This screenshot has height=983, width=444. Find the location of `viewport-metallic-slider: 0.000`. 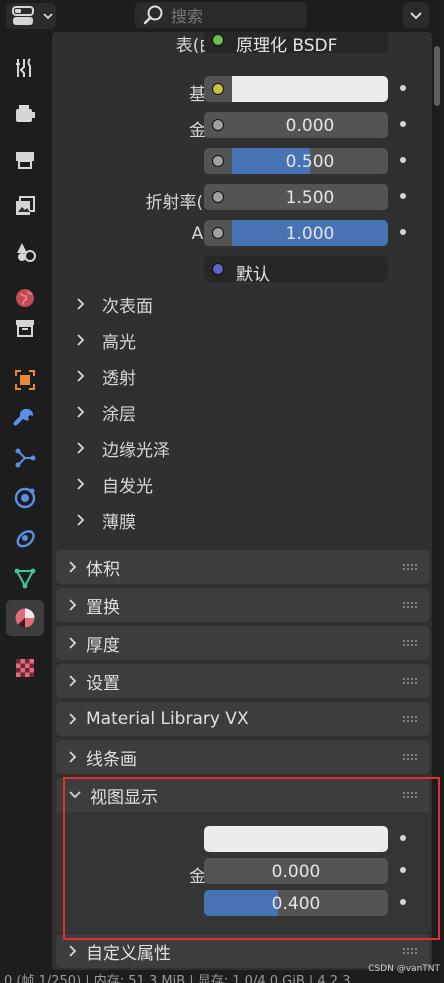

viewport-metallic-slider: 0.000 is located at coordinates (296, 871).